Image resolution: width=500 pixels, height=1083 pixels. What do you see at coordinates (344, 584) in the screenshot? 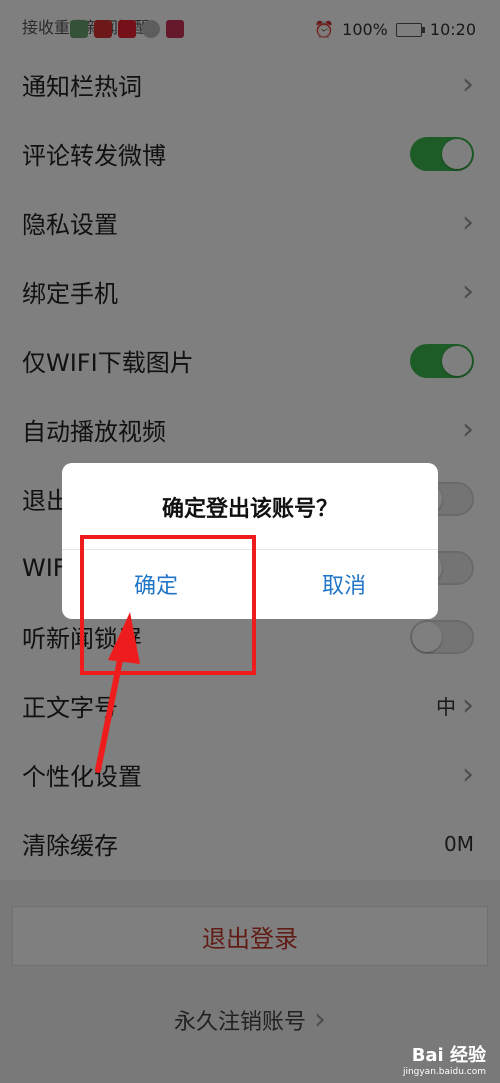
I see `cancel-button: 取消` at bounding box center [344, 584].